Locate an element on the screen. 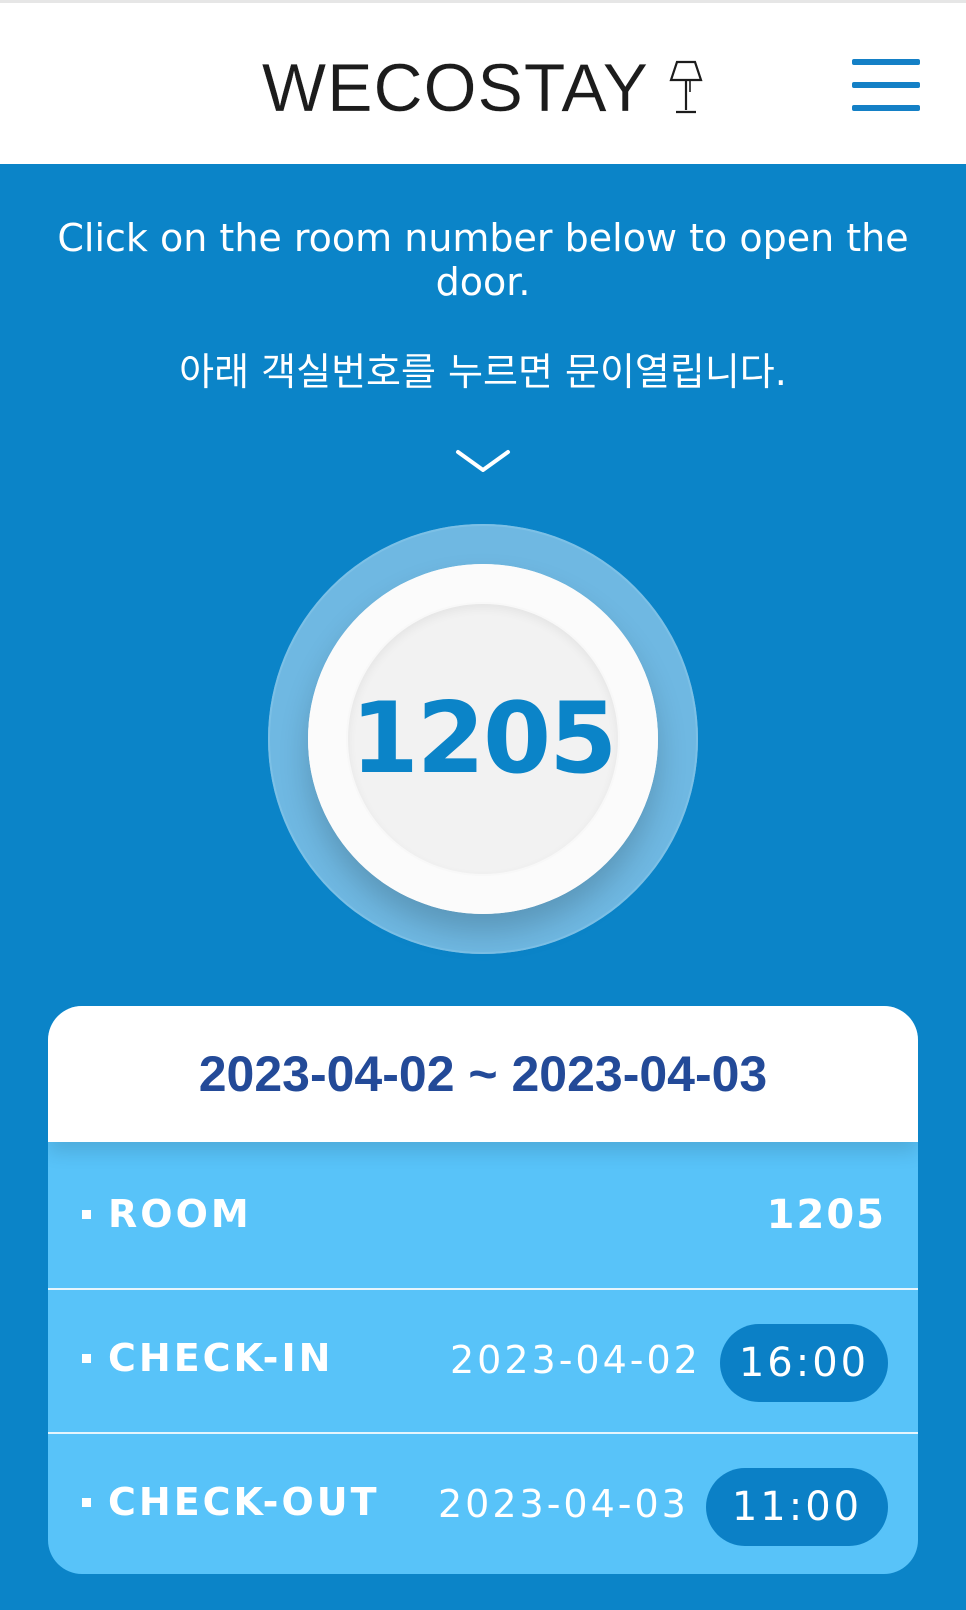 The height and width of the screenshot is (1610, 966). check-out-time: 11:00 is located at coordinates (797, 1507).